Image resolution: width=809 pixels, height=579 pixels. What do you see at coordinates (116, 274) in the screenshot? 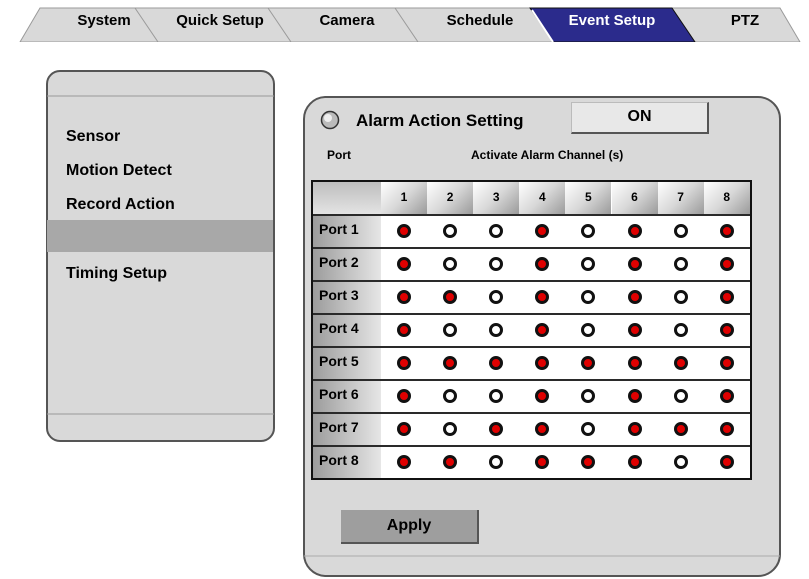
I see `menu-item-timing-setup: Timing Setup` at bounding box center [116, 274].